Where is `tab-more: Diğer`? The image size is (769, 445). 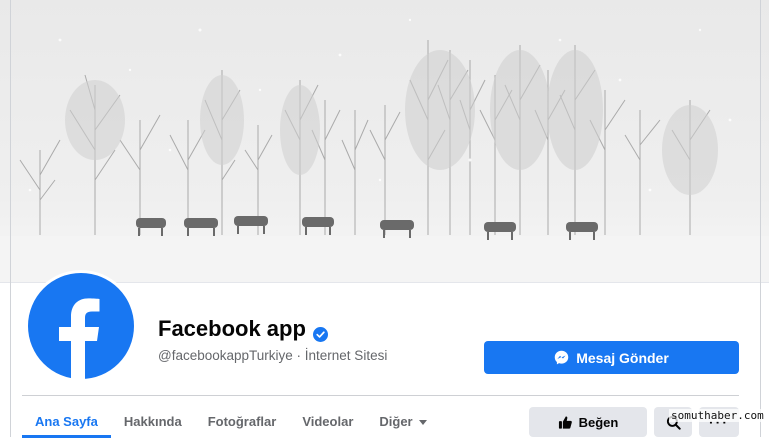 tab-more: Diğer is located at coordinates (402, 417).